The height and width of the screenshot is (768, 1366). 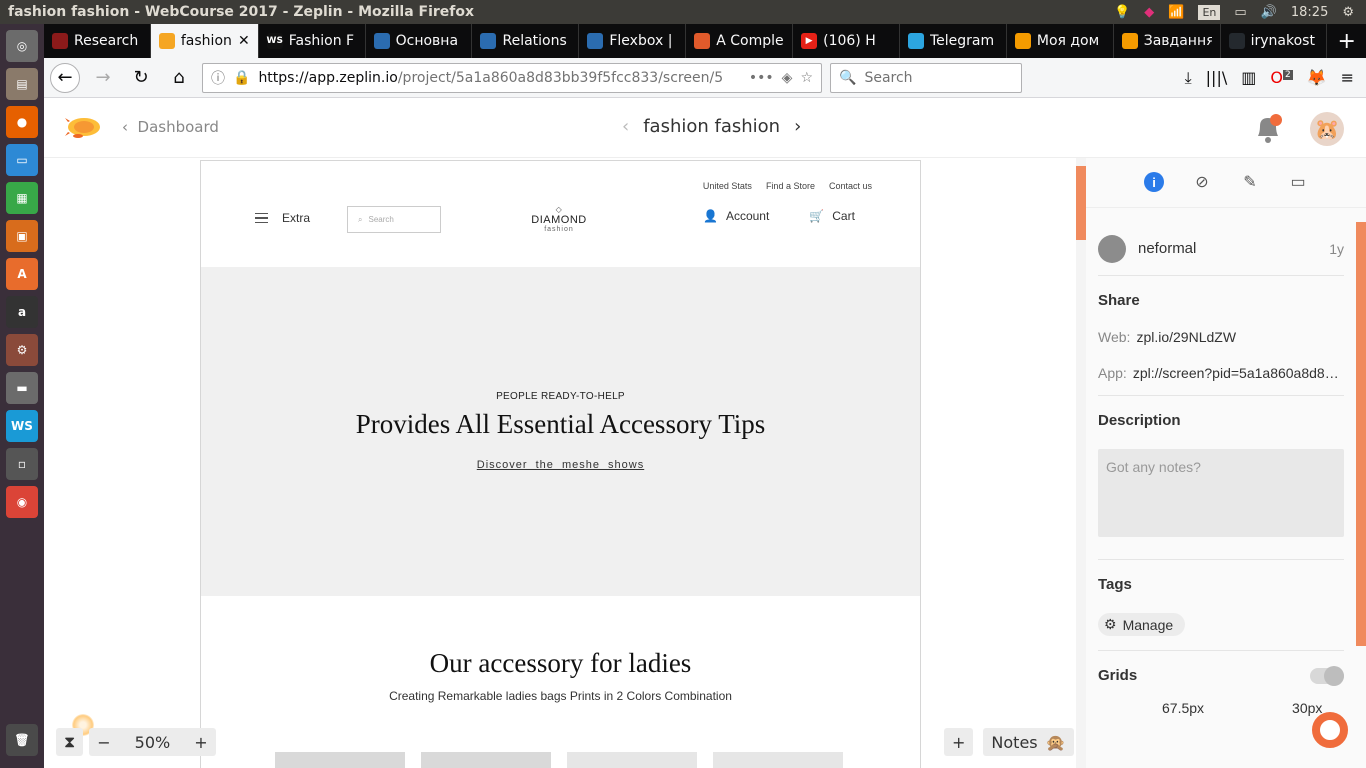 I want to click on browser-tab: Основна, so click(x=419, y=41).